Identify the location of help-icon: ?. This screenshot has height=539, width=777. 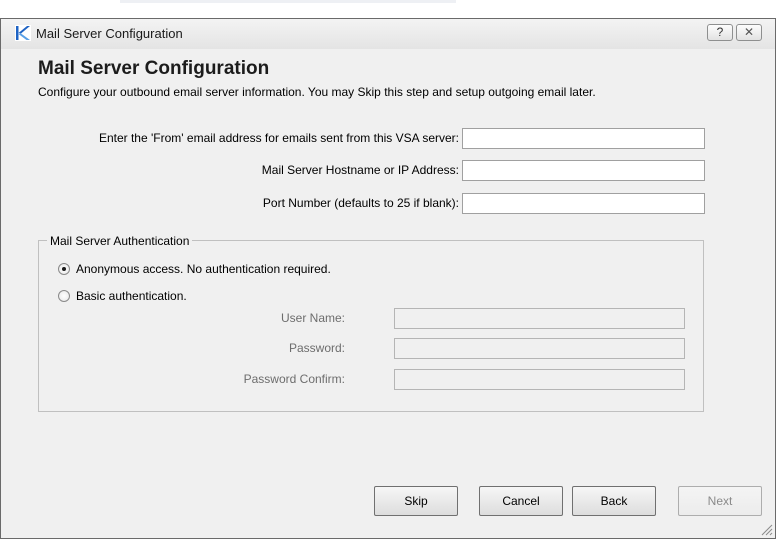
(720, 32).